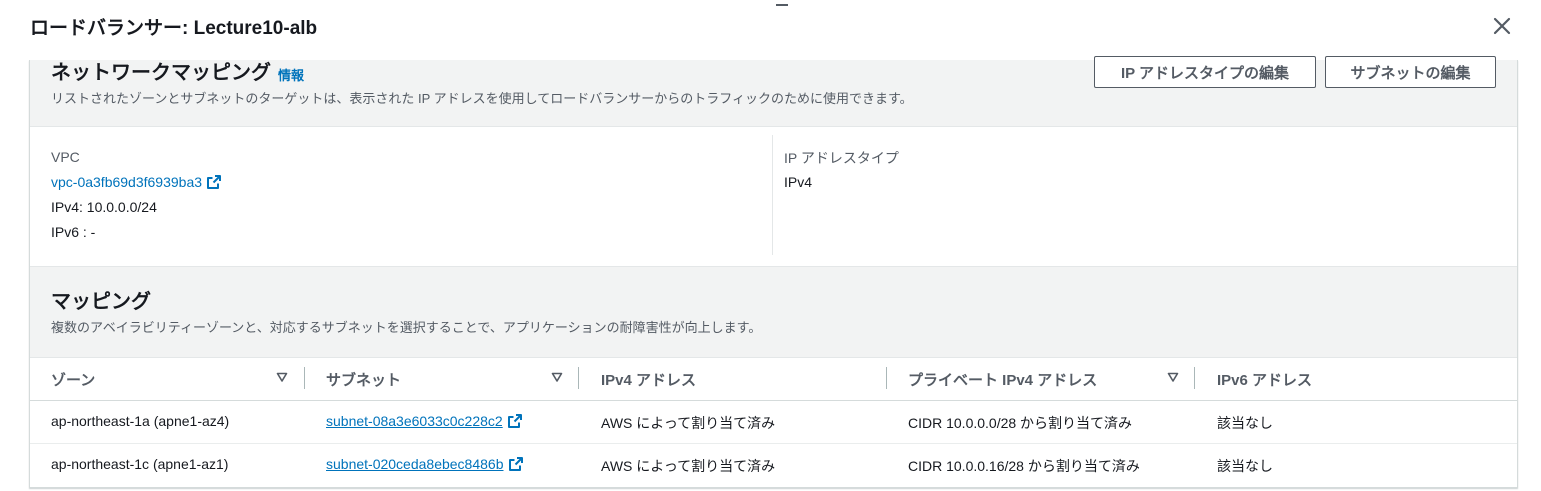 The height and width of the screenshot is (491, 1541). I want to click on vpc-link: vpc-0a3fb69d3f6939ba3, so click(126, 182).